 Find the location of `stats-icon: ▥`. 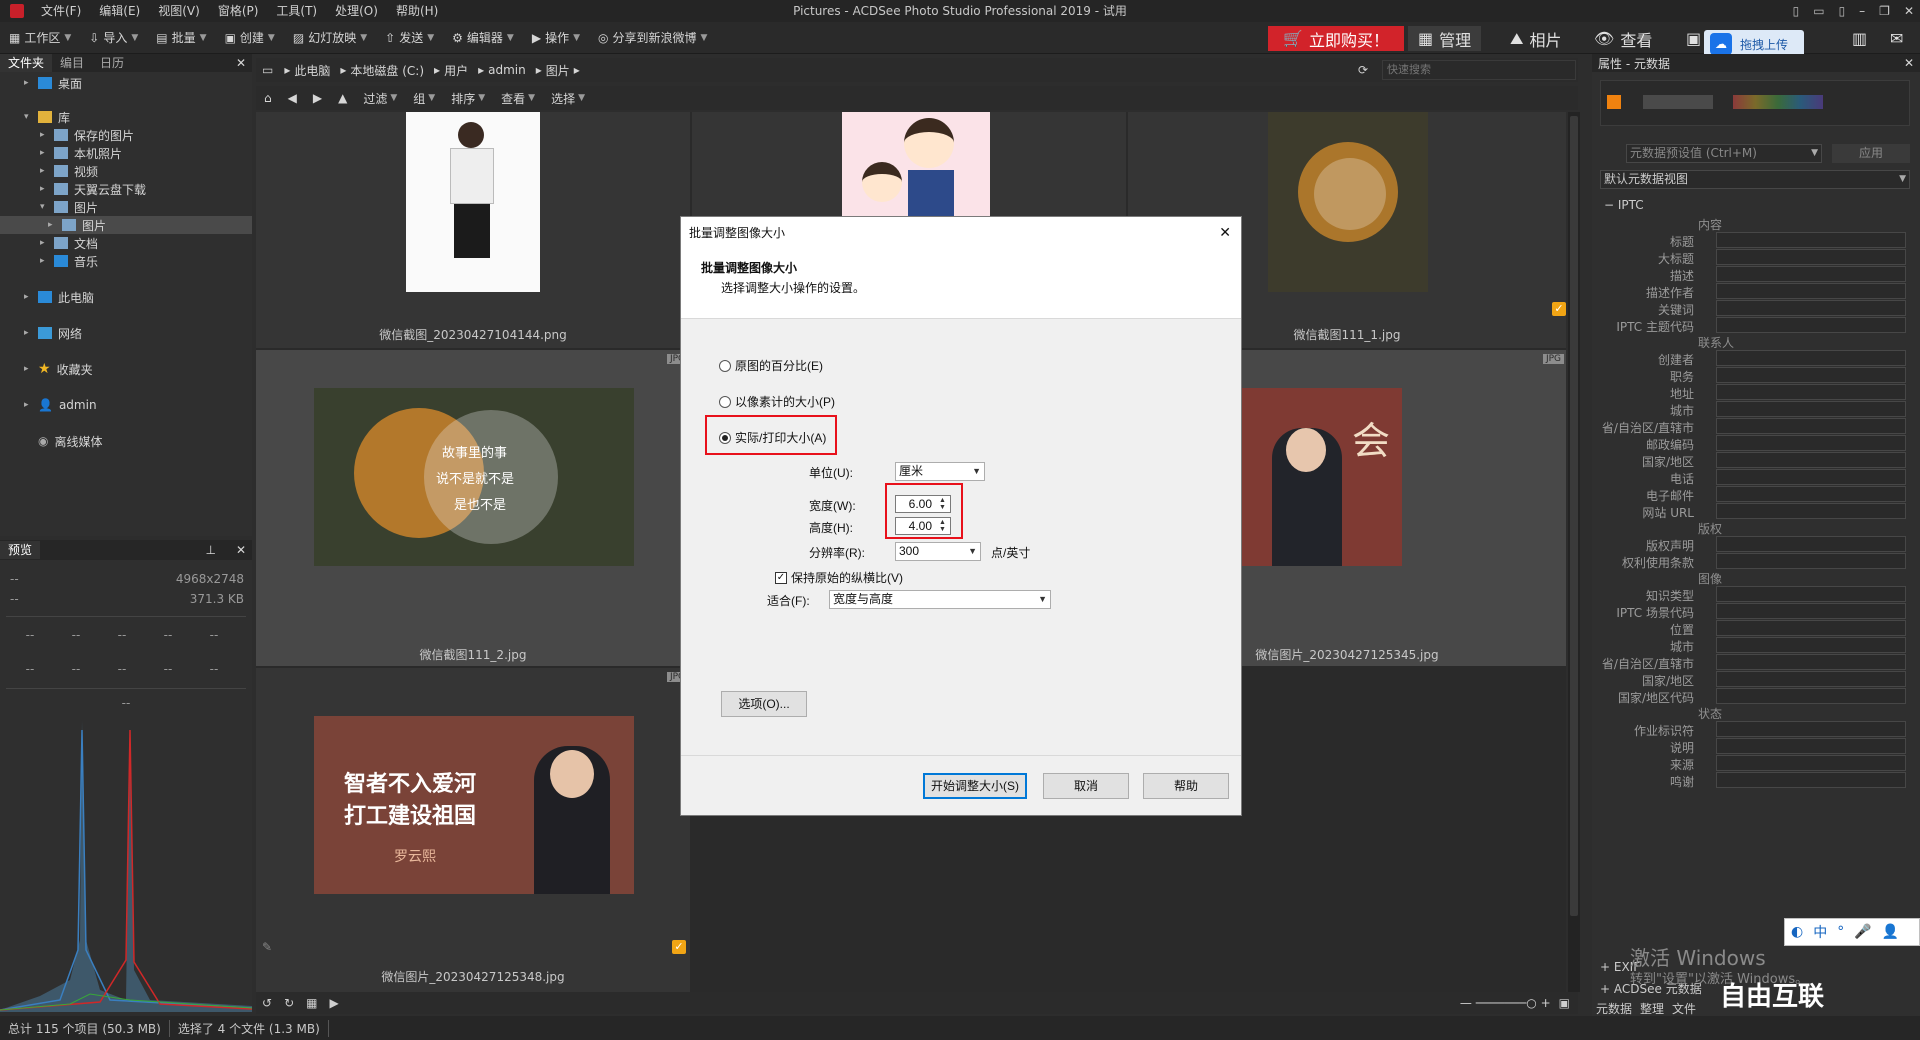

stats-icon: ▥ is located at coordinates (1859, 38).